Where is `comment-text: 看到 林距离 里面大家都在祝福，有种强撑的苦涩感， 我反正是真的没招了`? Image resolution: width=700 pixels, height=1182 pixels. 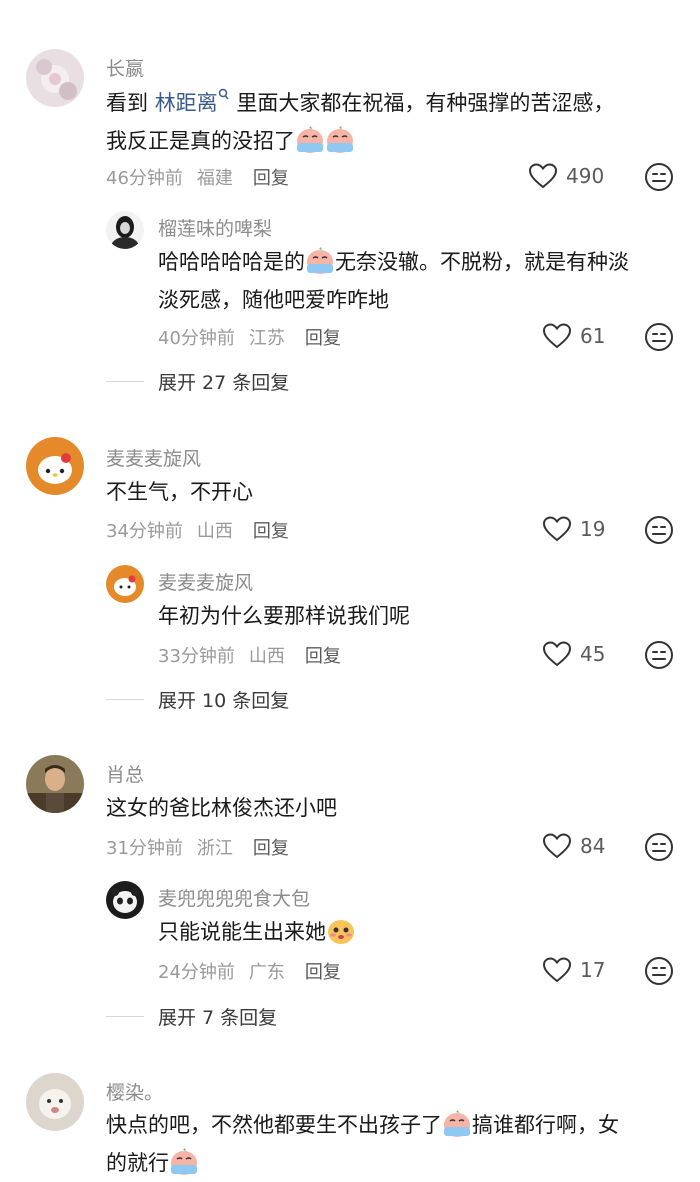
comment-text: 看到 林距离 里面大家都在祝福，有种强撑的苦涩感， 我反正是真的没招了 is located at coordinates (386, 122).